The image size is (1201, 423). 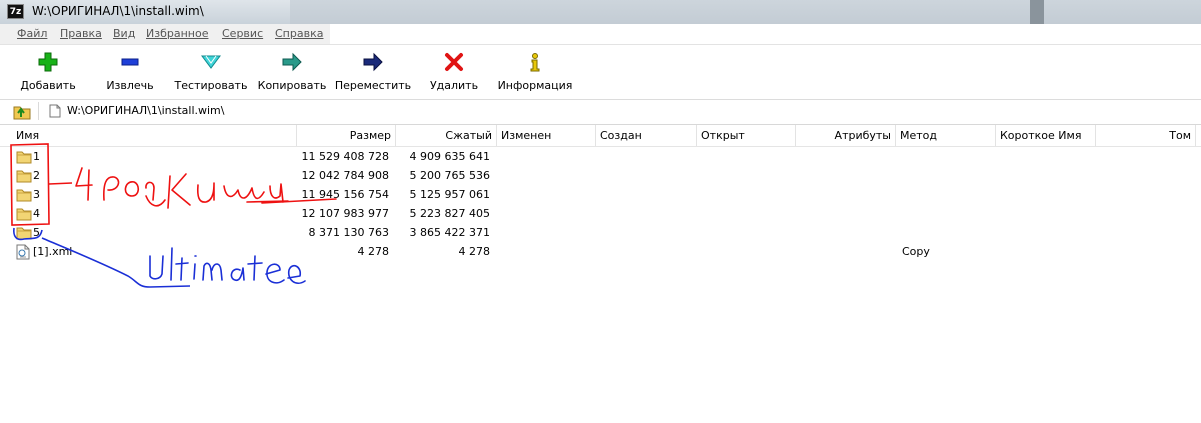 I want to click on menu-bar-empty-area, so click(x=765, y=34).